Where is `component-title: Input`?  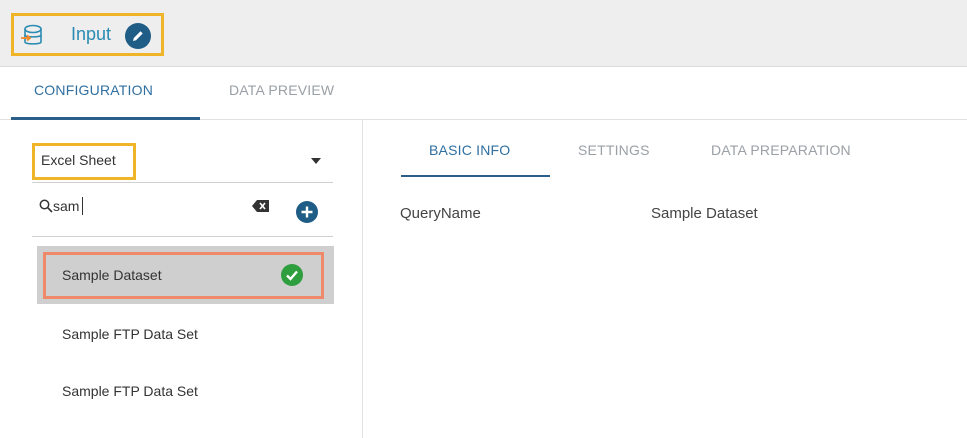 component-title: Input is located at coordinates (91, 34).